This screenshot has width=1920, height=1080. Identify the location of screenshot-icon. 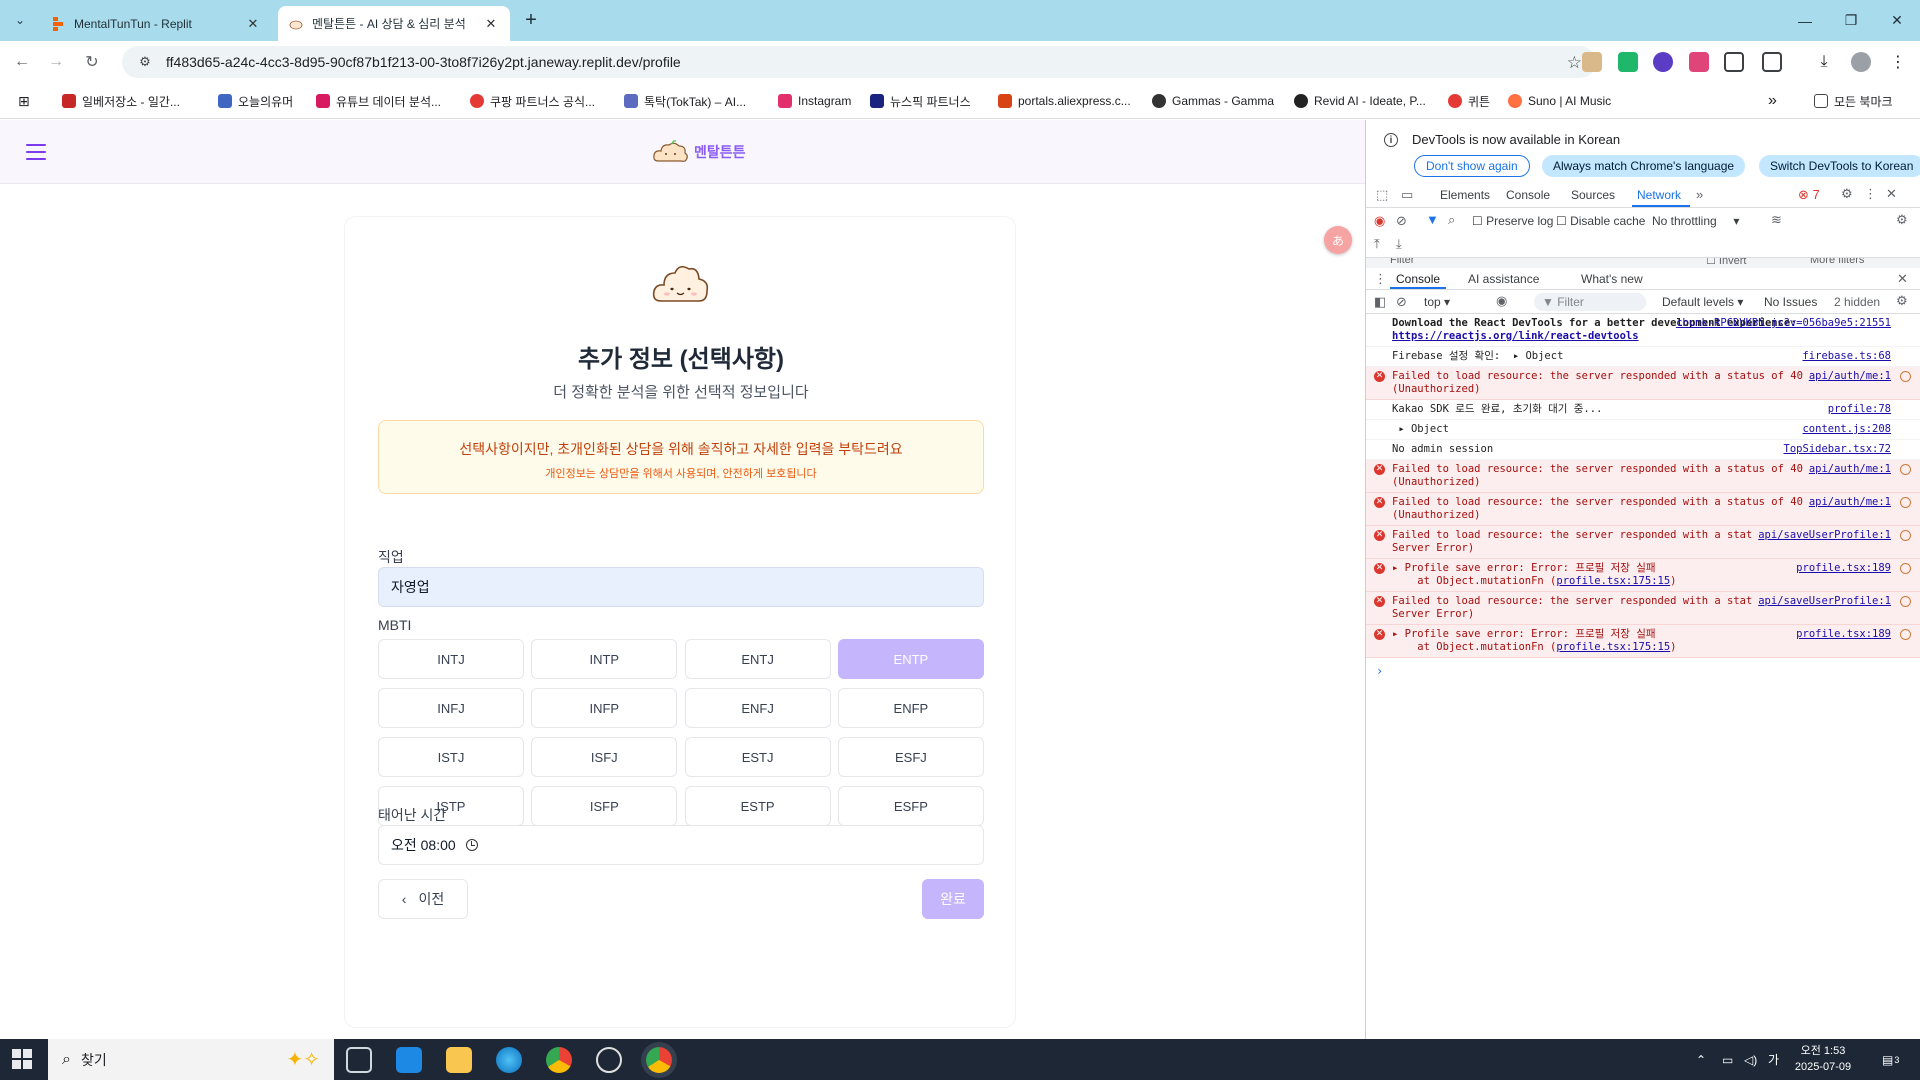
(1734, 62).